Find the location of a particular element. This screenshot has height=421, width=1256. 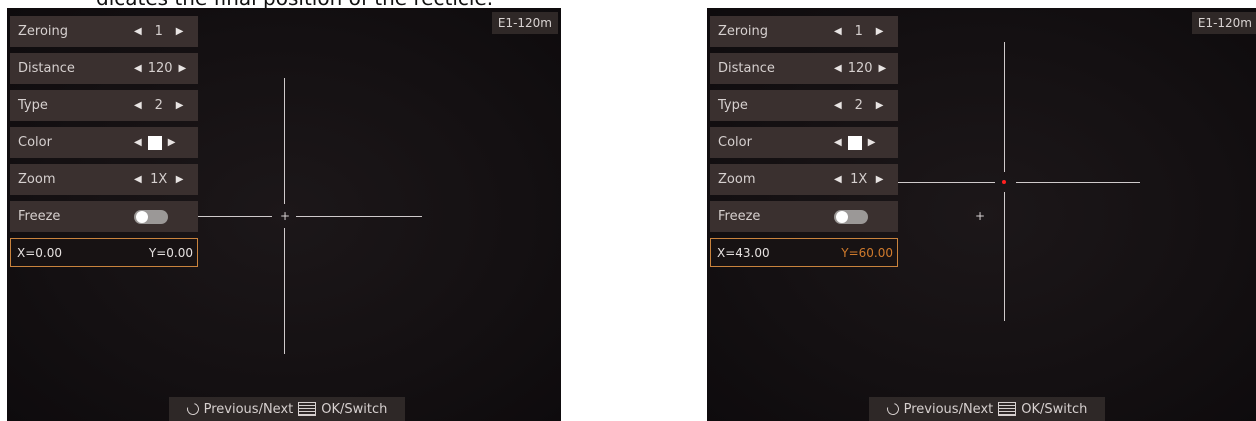

coord-y: Y=60.00 is located at coordinates (867, 252).